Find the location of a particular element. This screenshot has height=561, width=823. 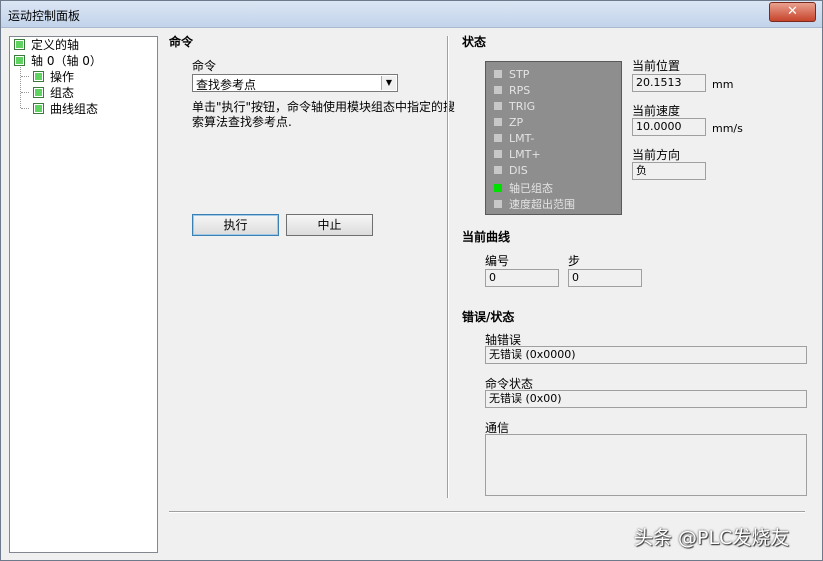

status-flag-label: TRIG is located at coordinates (522, 106).